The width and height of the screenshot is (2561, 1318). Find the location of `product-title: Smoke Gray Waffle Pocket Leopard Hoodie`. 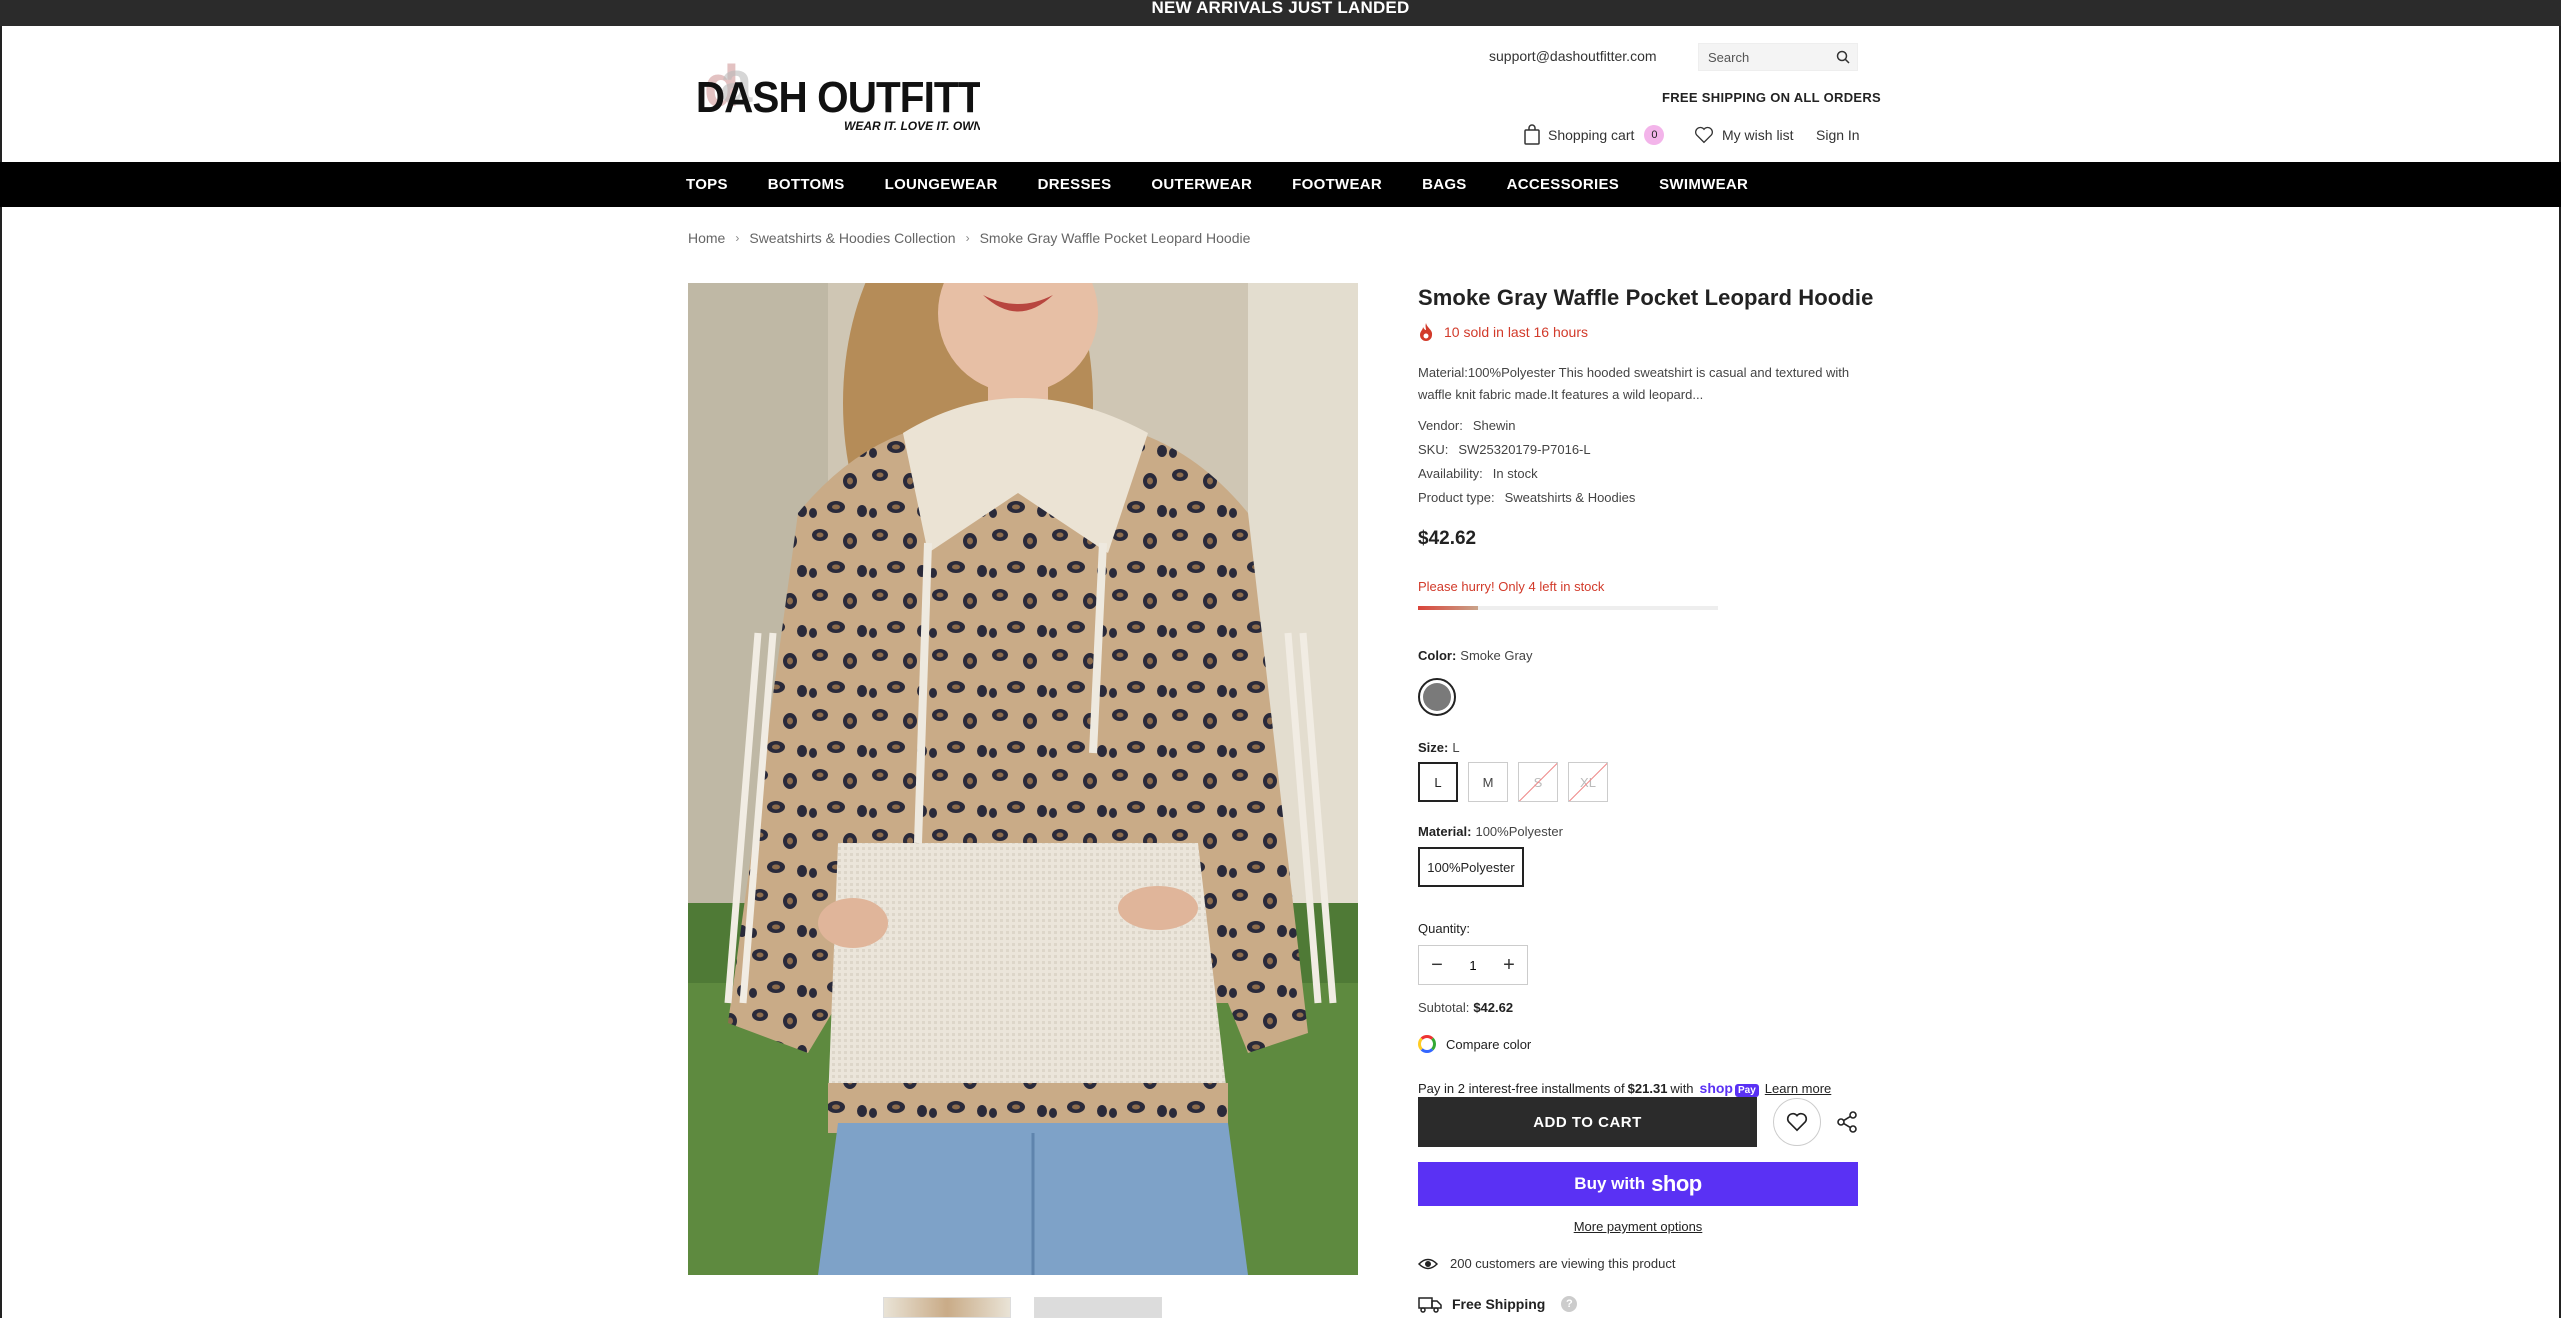

product-title: Smoke Gray Waffle Pocket Leopard Hoodie is located at coordinates (1646, 297).